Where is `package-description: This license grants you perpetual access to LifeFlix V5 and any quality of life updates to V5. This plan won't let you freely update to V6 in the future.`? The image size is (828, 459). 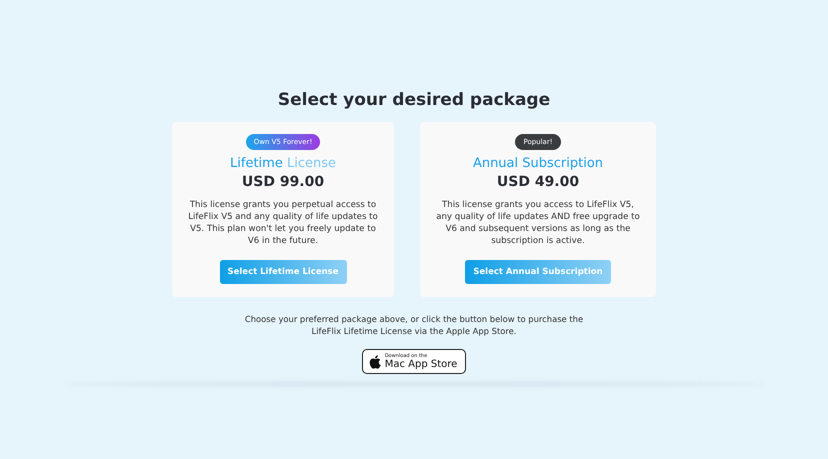 package-description: This license grants you perpetual access to LifeFlix V5 and any quality of life updates to V5. This plan won't let you freely update to V6 in the future. is located at coordinates (283, 223).